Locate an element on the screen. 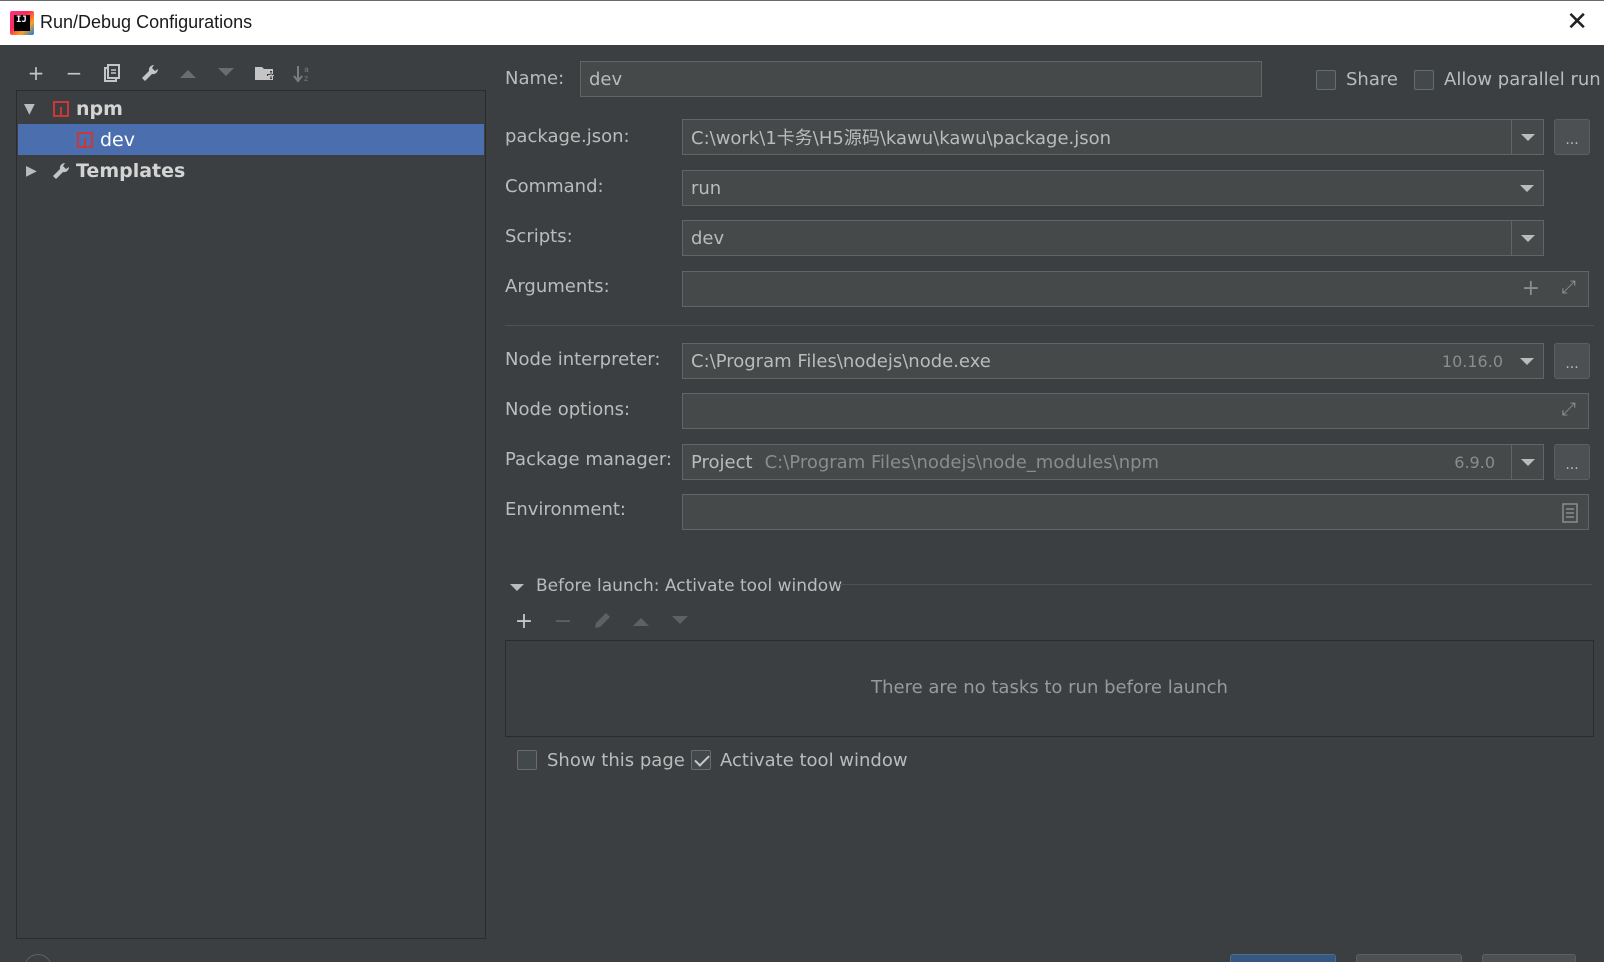 The image size is (1604, 962). folder-add-icon is located at coordinates (265, 73).